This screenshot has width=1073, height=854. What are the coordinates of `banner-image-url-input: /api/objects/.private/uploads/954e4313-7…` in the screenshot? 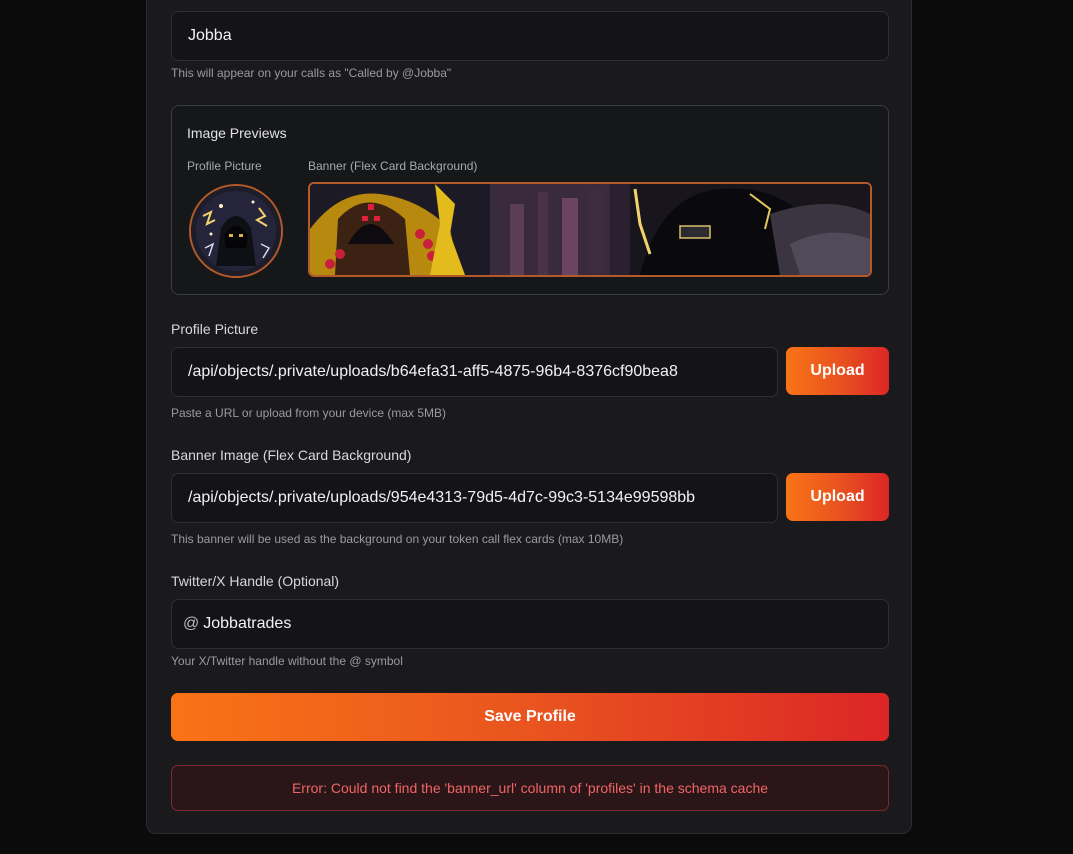 It's located at (474, 498).